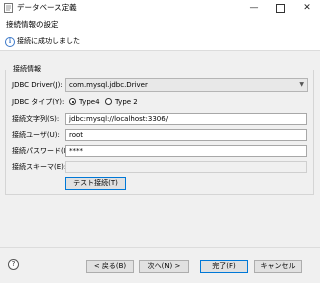 This screenshot has width=320, height=283. What do you see at coordinates (27, 69) in the screenshot?
I see `group-title: 接続情報` at bounding box center [27, 69].